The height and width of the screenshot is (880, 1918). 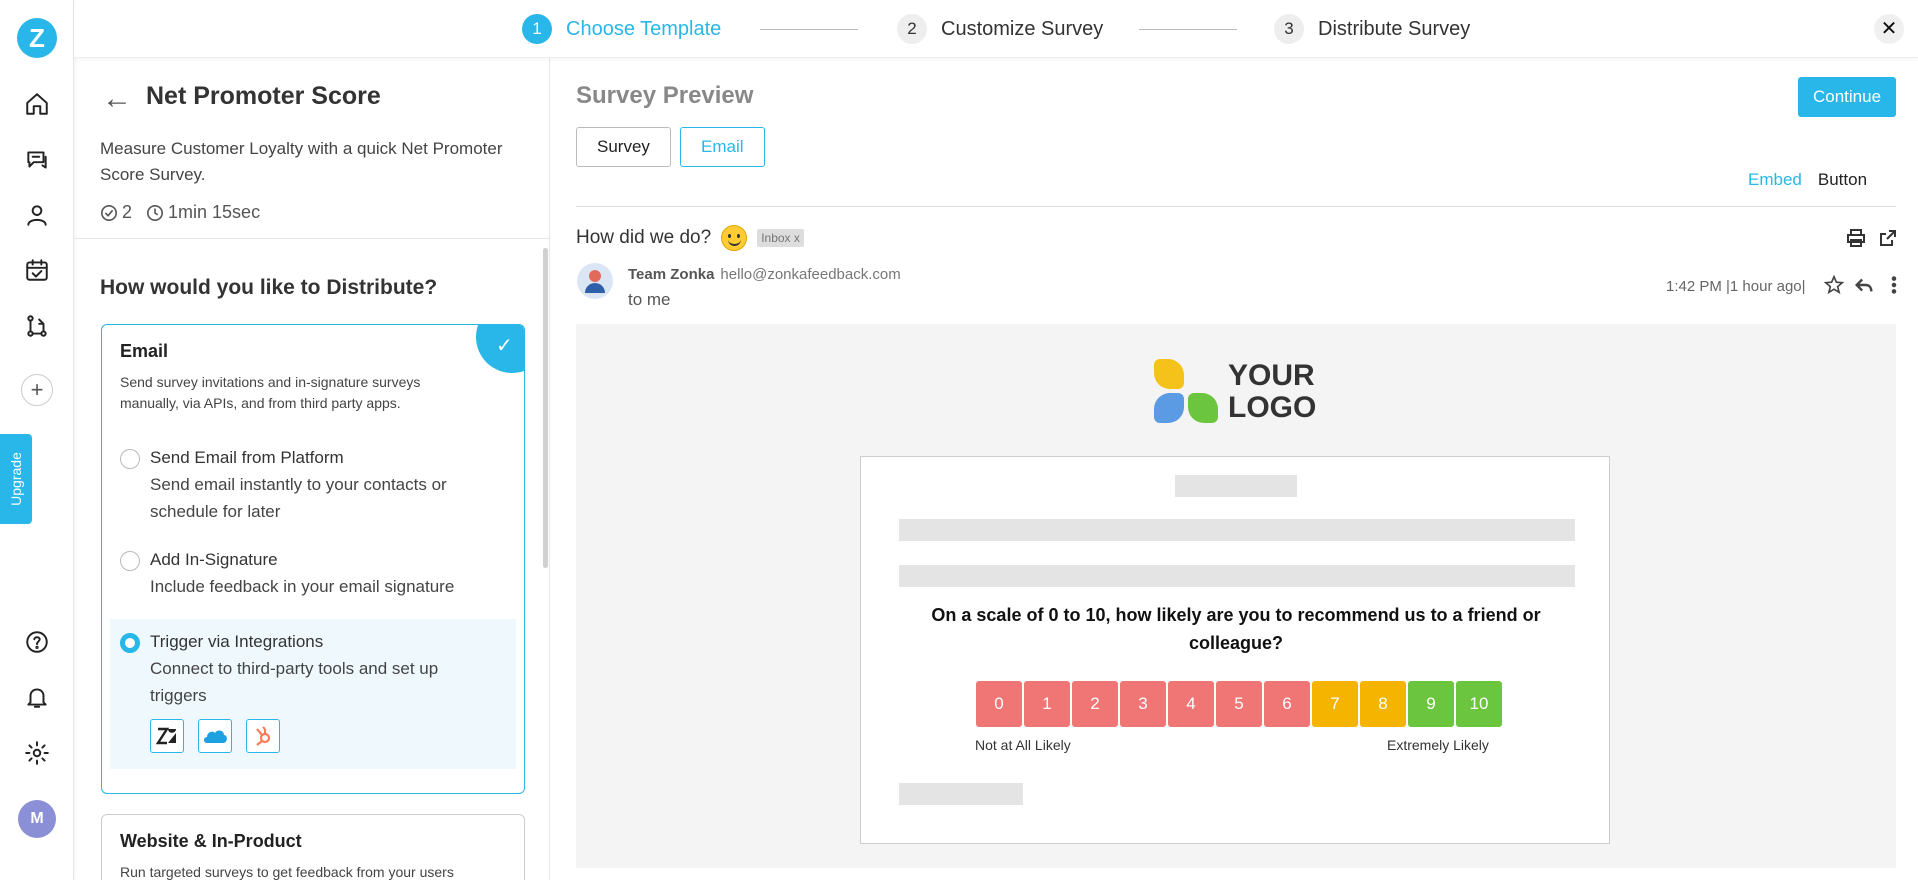 I want to click on help-icon, so click(x=37, y=642).